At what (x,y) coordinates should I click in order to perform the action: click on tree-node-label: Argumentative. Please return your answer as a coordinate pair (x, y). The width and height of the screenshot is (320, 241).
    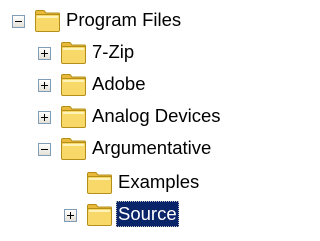
    Looking at the image, I should click on (151, 148).